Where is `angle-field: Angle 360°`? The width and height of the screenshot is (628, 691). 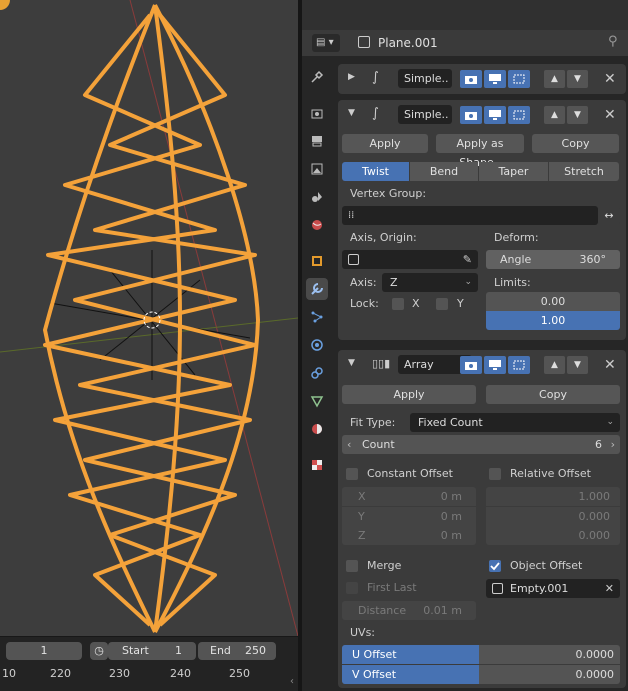
angle-field: Angle 360° is located at coordinates (553, 259).